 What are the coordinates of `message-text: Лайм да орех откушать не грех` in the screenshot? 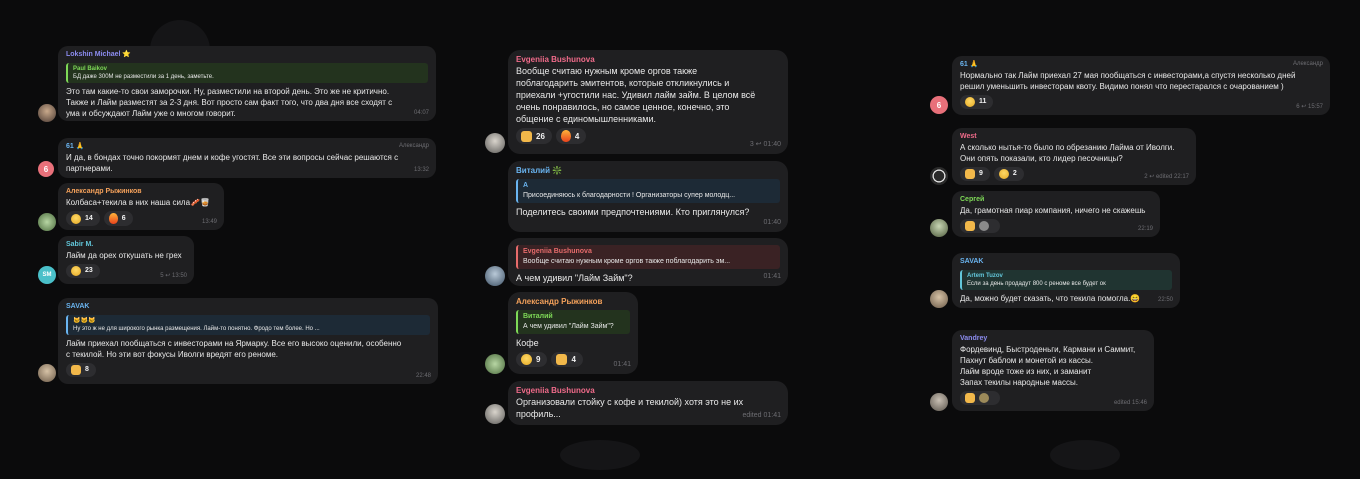 It's located at (124, 255).